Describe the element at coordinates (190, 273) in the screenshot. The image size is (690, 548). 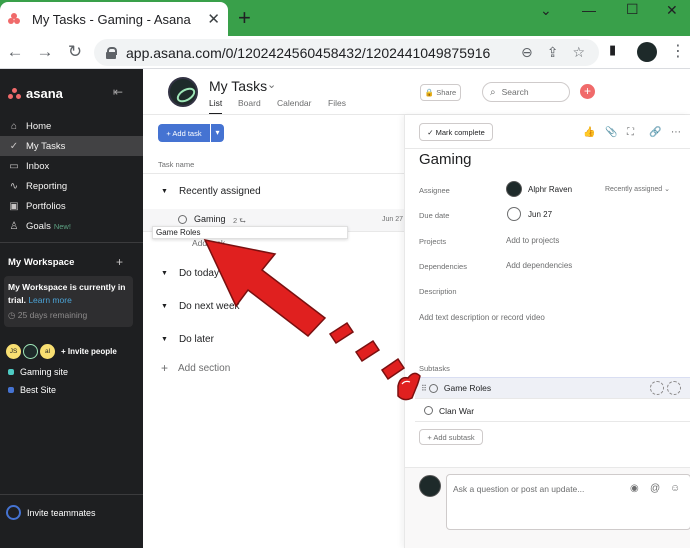
I see `section-do-today: ▼ Do today` at that location.